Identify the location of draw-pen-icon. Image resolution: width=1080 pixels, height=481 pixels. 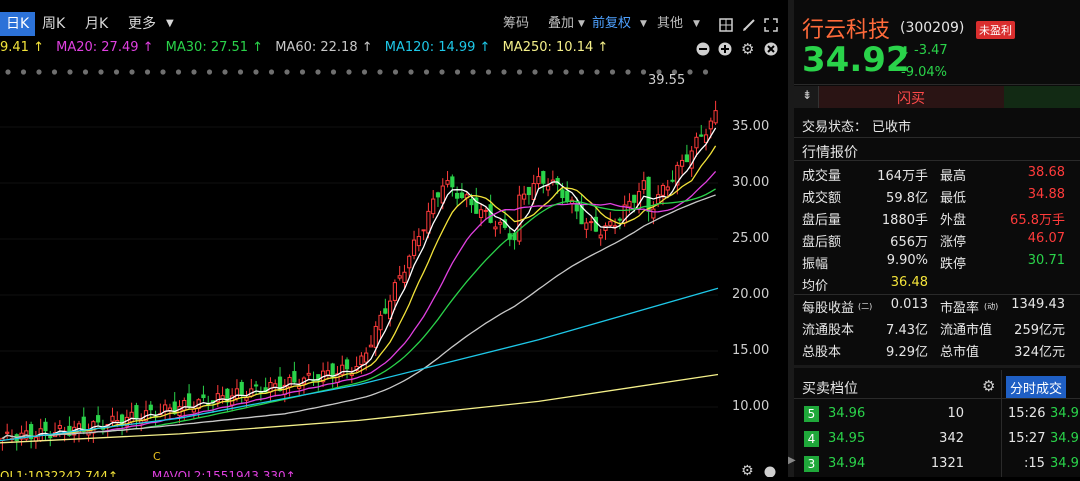
(749, 24).